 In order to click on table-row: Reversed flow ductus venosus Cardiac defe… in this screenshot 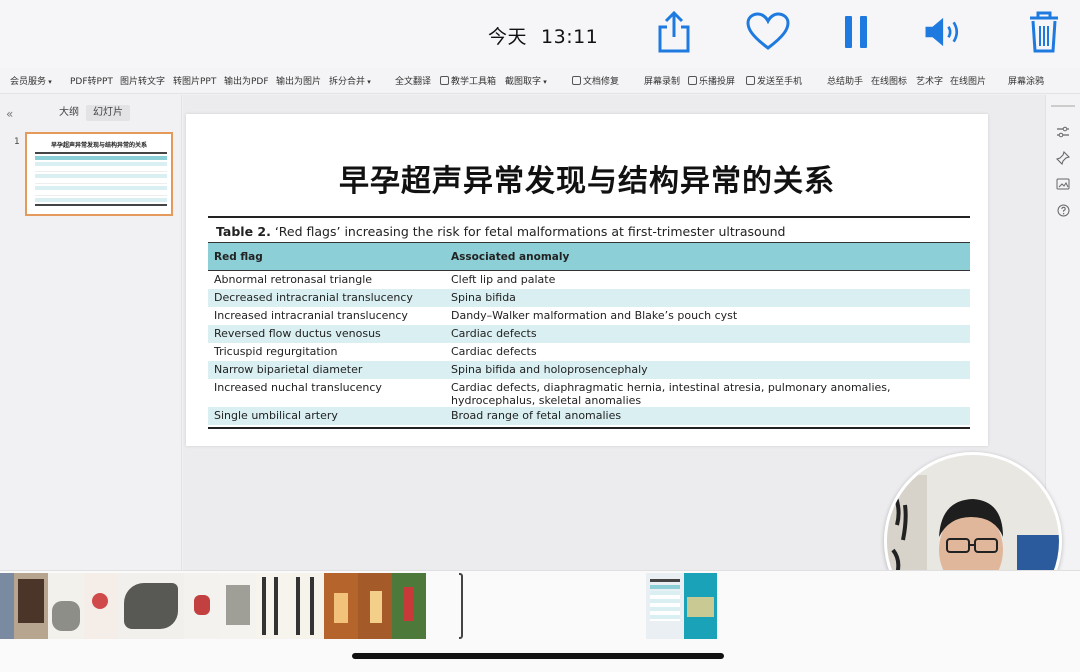, I will do `click(589, 334)`.